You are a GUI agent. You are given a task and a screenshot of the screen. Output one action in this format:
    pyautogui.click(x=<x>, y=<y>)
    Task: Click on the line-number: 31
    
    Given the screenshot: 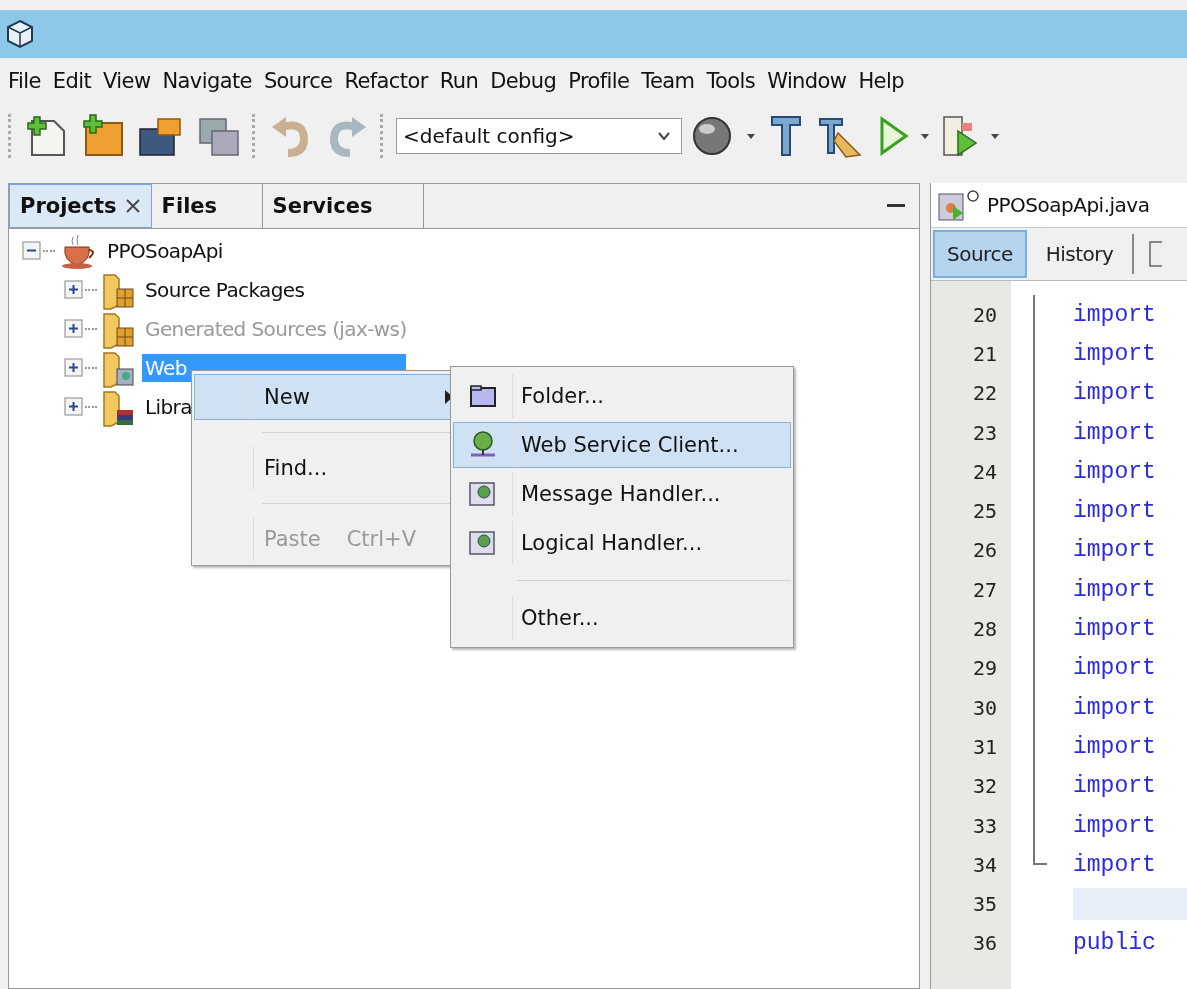 What is the action you would take?
    pyautogui.click(x=984, y=746)
    